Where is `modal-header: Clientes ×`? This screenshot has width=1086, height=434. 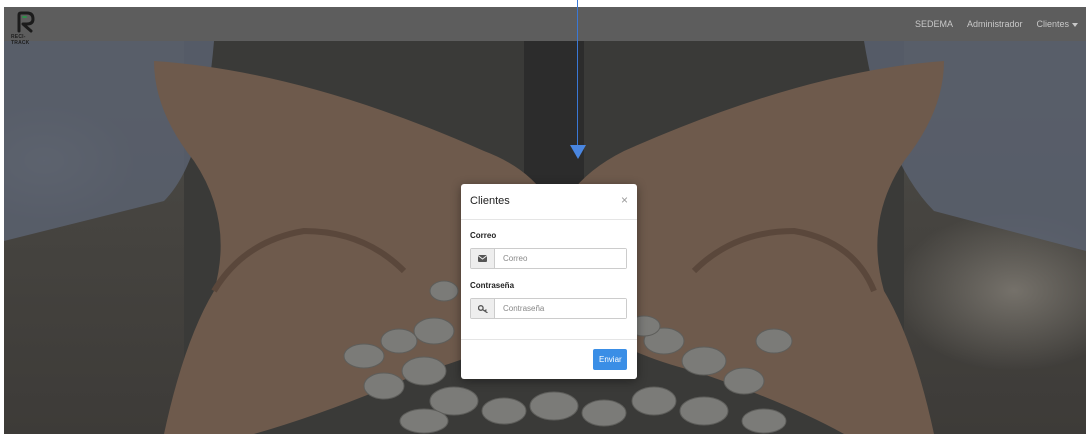 modal-header: Clientes × is located at coordinates (549, 202).